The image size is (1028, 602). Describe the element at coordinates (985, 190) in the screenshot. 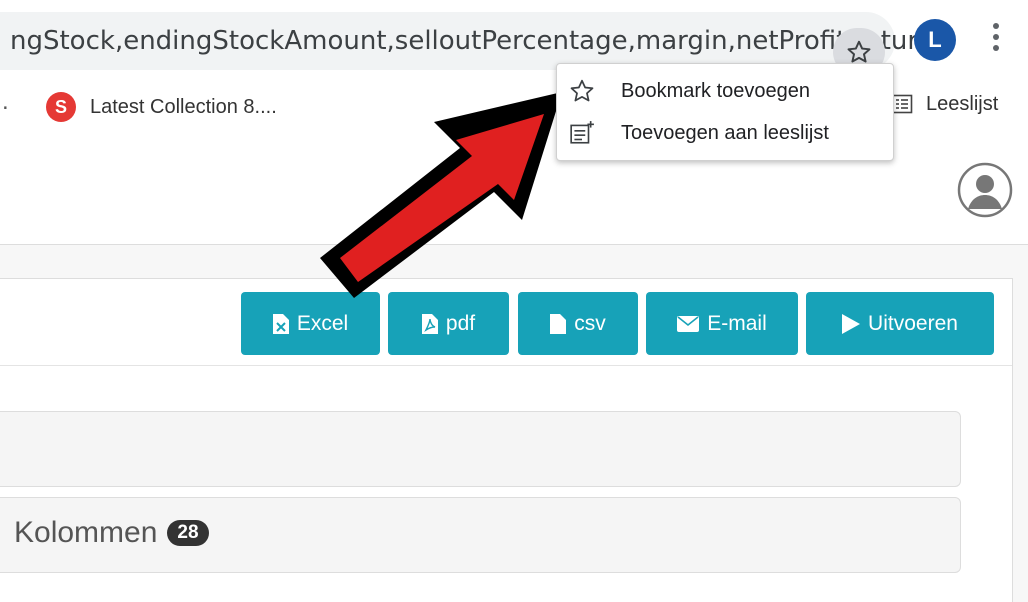

I see `user-avatar-icon` at that location.